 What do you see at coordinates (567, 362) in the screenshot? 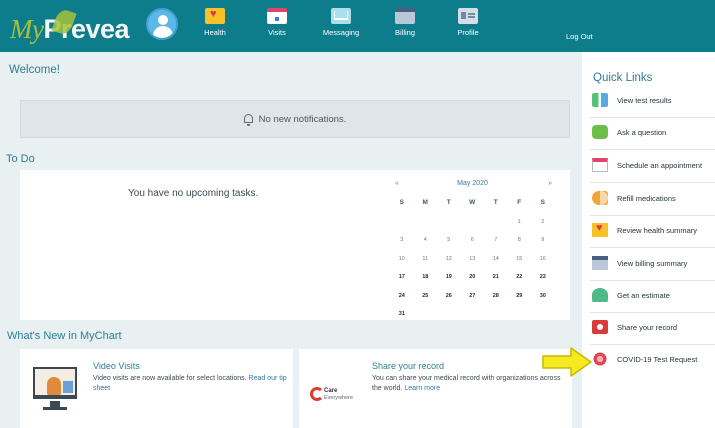
I see `yellow-arrow-annotation` at bounding box center [567, 362].